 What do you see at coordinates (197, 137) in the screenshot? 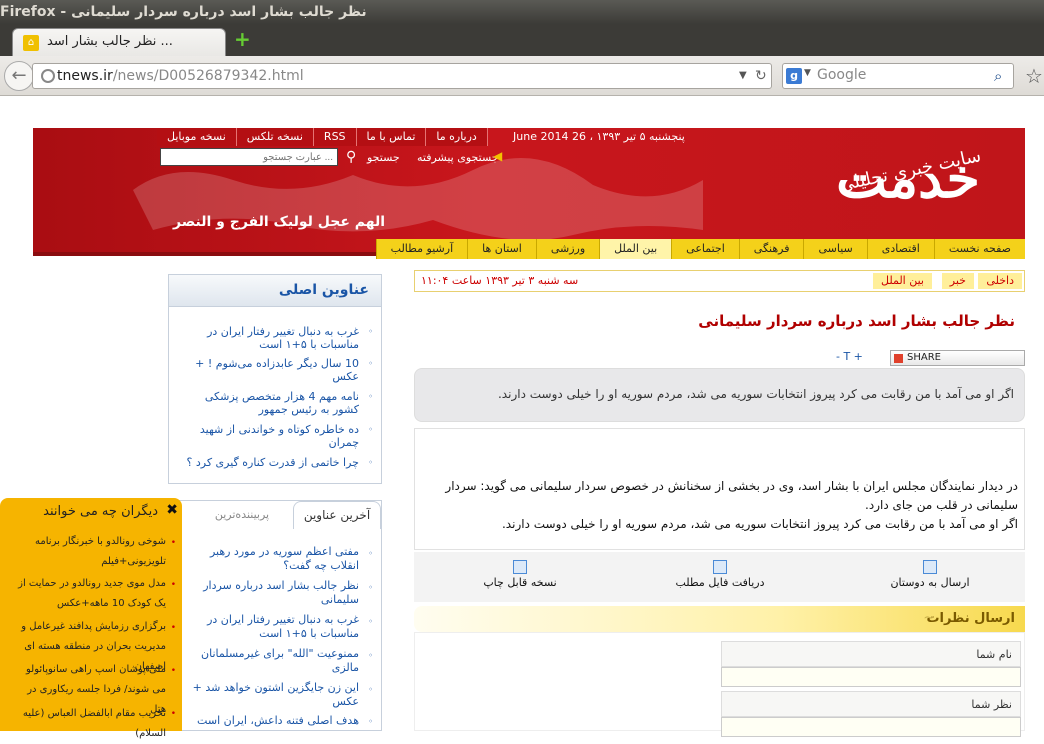
I see `top-link-mobile: نسخه موبایل` at bounding box center [197, 137].